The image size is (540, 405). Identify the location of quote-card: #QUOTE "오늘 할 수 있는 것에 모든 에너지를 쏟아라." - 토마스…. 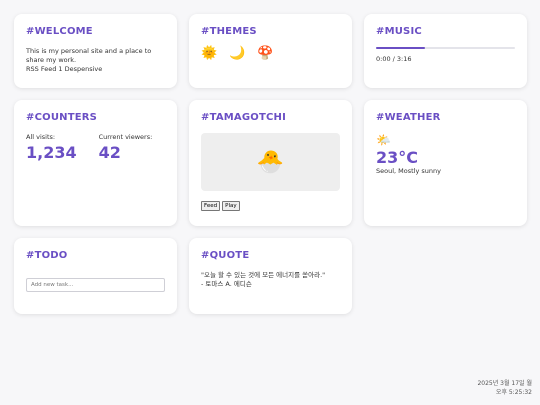
(270, 276).